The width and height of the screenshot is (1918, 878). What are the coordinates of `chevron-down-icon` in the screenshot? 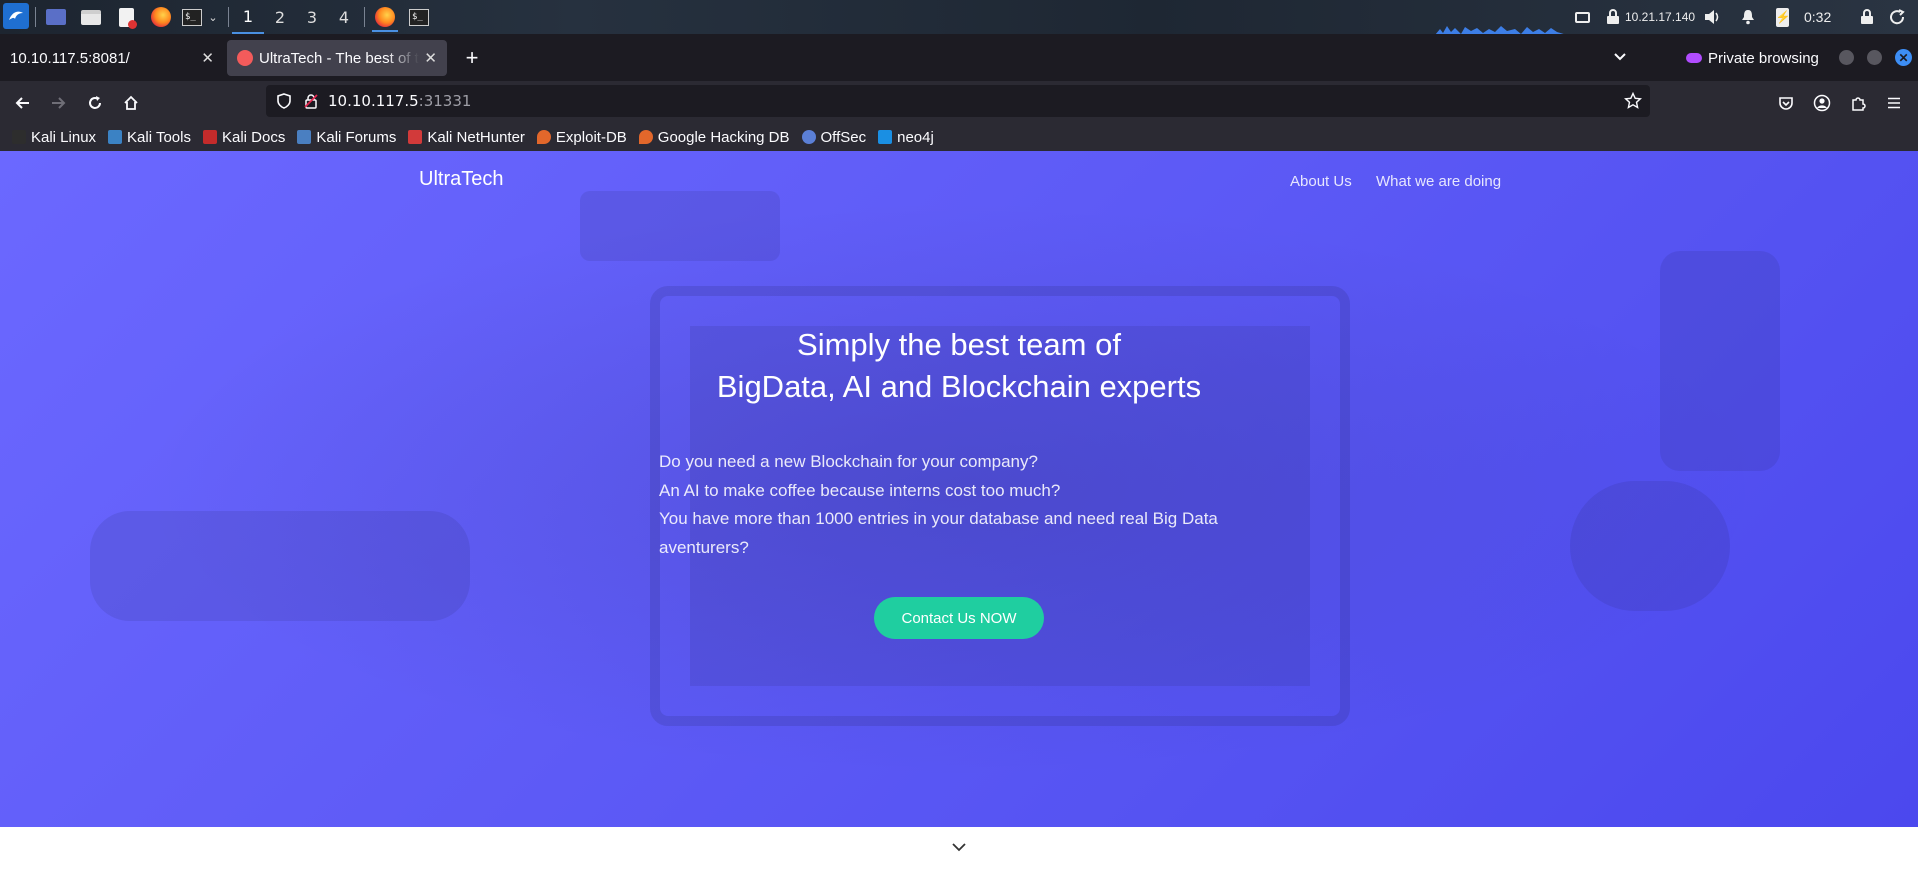 It's located at (959, 847).